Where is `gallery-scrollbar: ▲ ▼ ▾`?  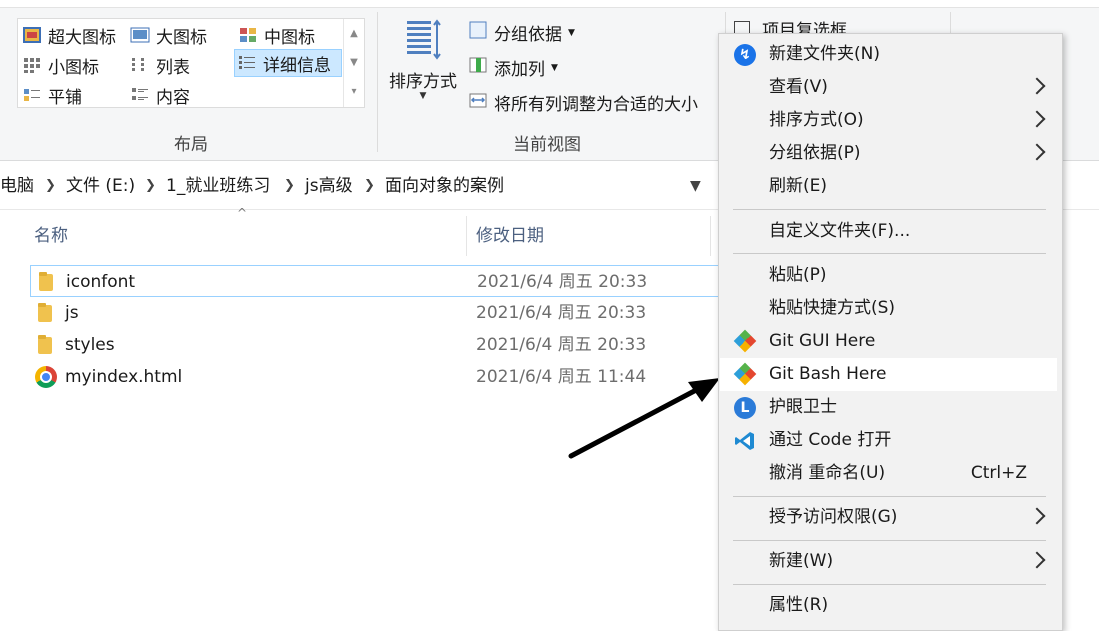
gallery-scrollbar: ▲ ▼ ▾ is located at coordinates (353, 63).